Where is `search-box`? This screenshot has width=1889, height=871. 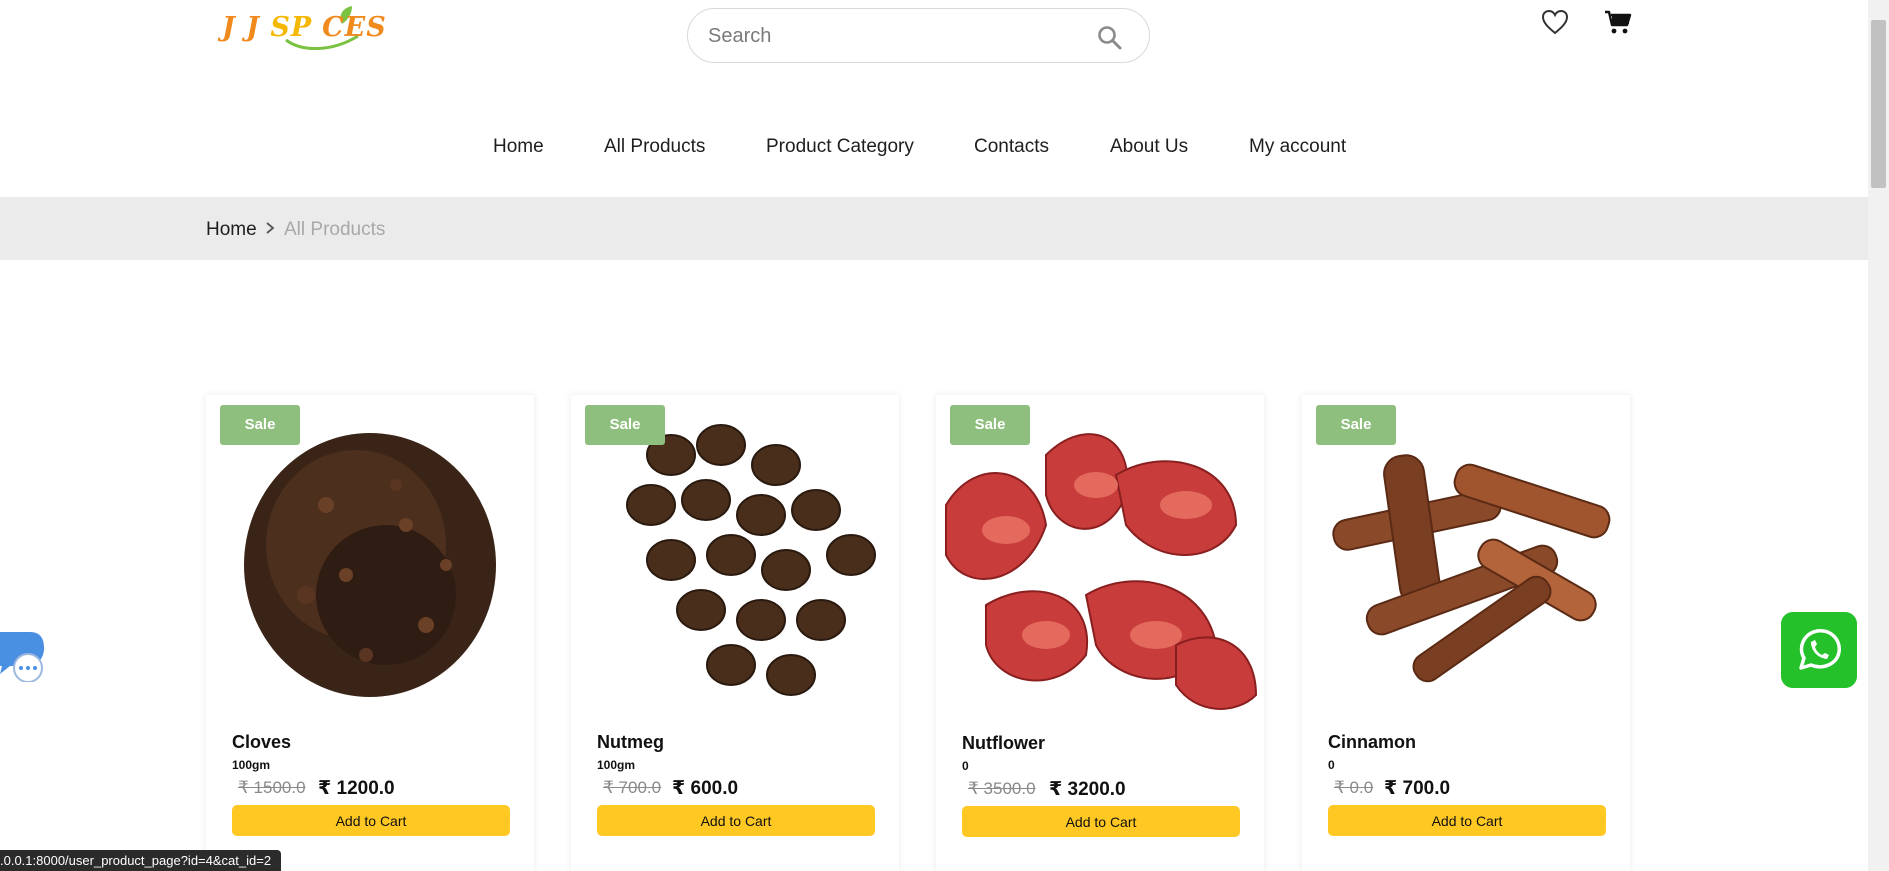 search-box is located at coordinates (918, 35).